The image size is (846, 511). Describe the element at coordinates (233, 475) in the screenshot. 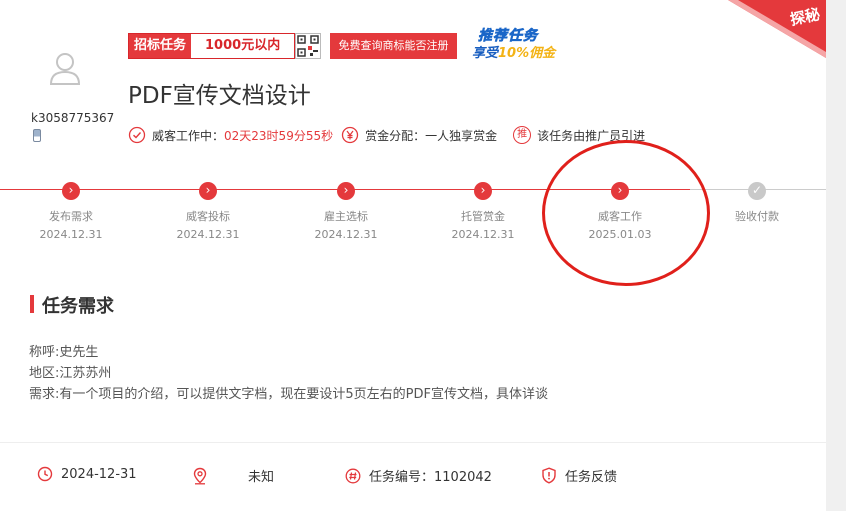

I see `footer-location: 未知` at that location.